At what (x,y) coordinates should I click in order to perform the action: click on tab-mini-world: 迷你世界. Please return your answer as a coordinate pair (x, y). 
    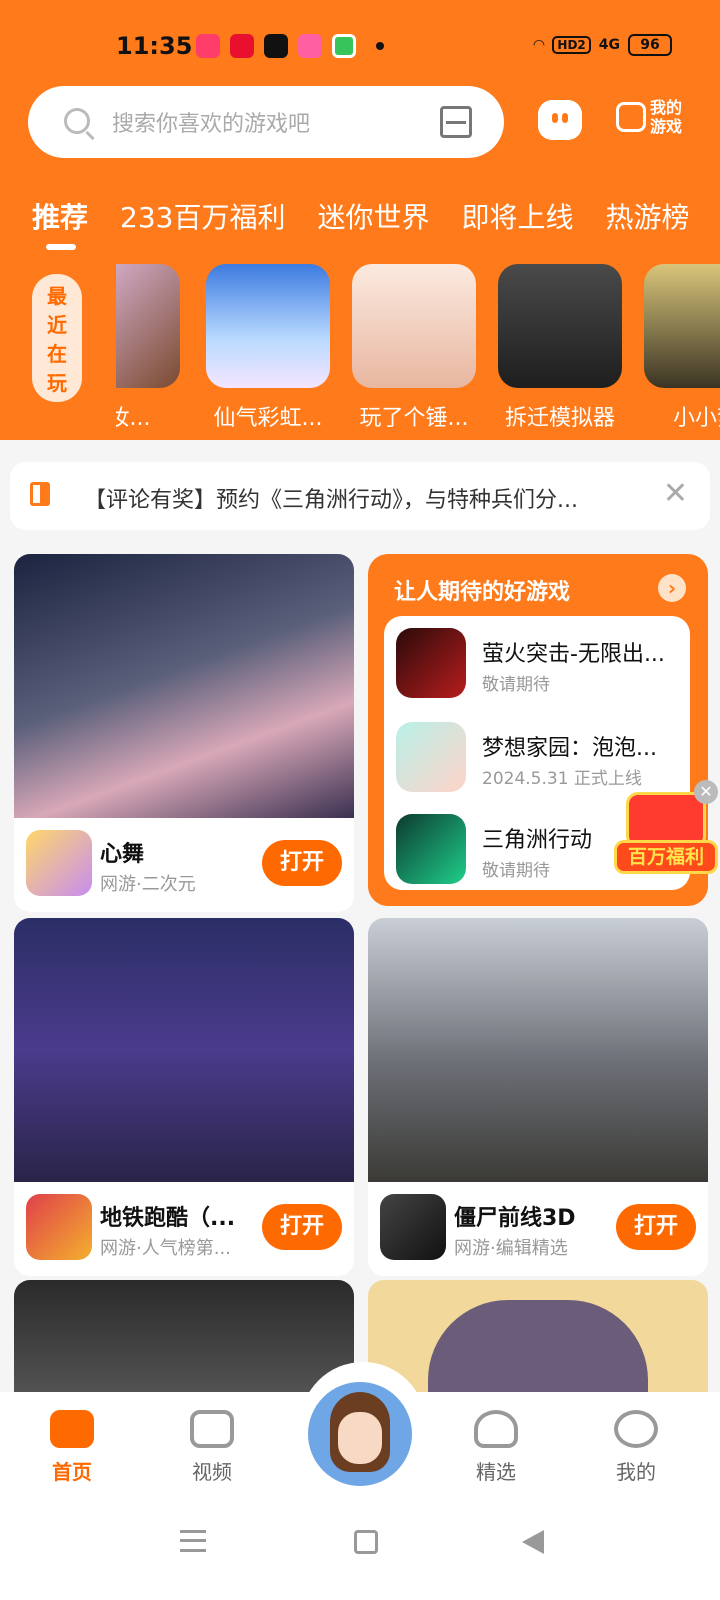
    Looking at the image, I should click on (373, 216).